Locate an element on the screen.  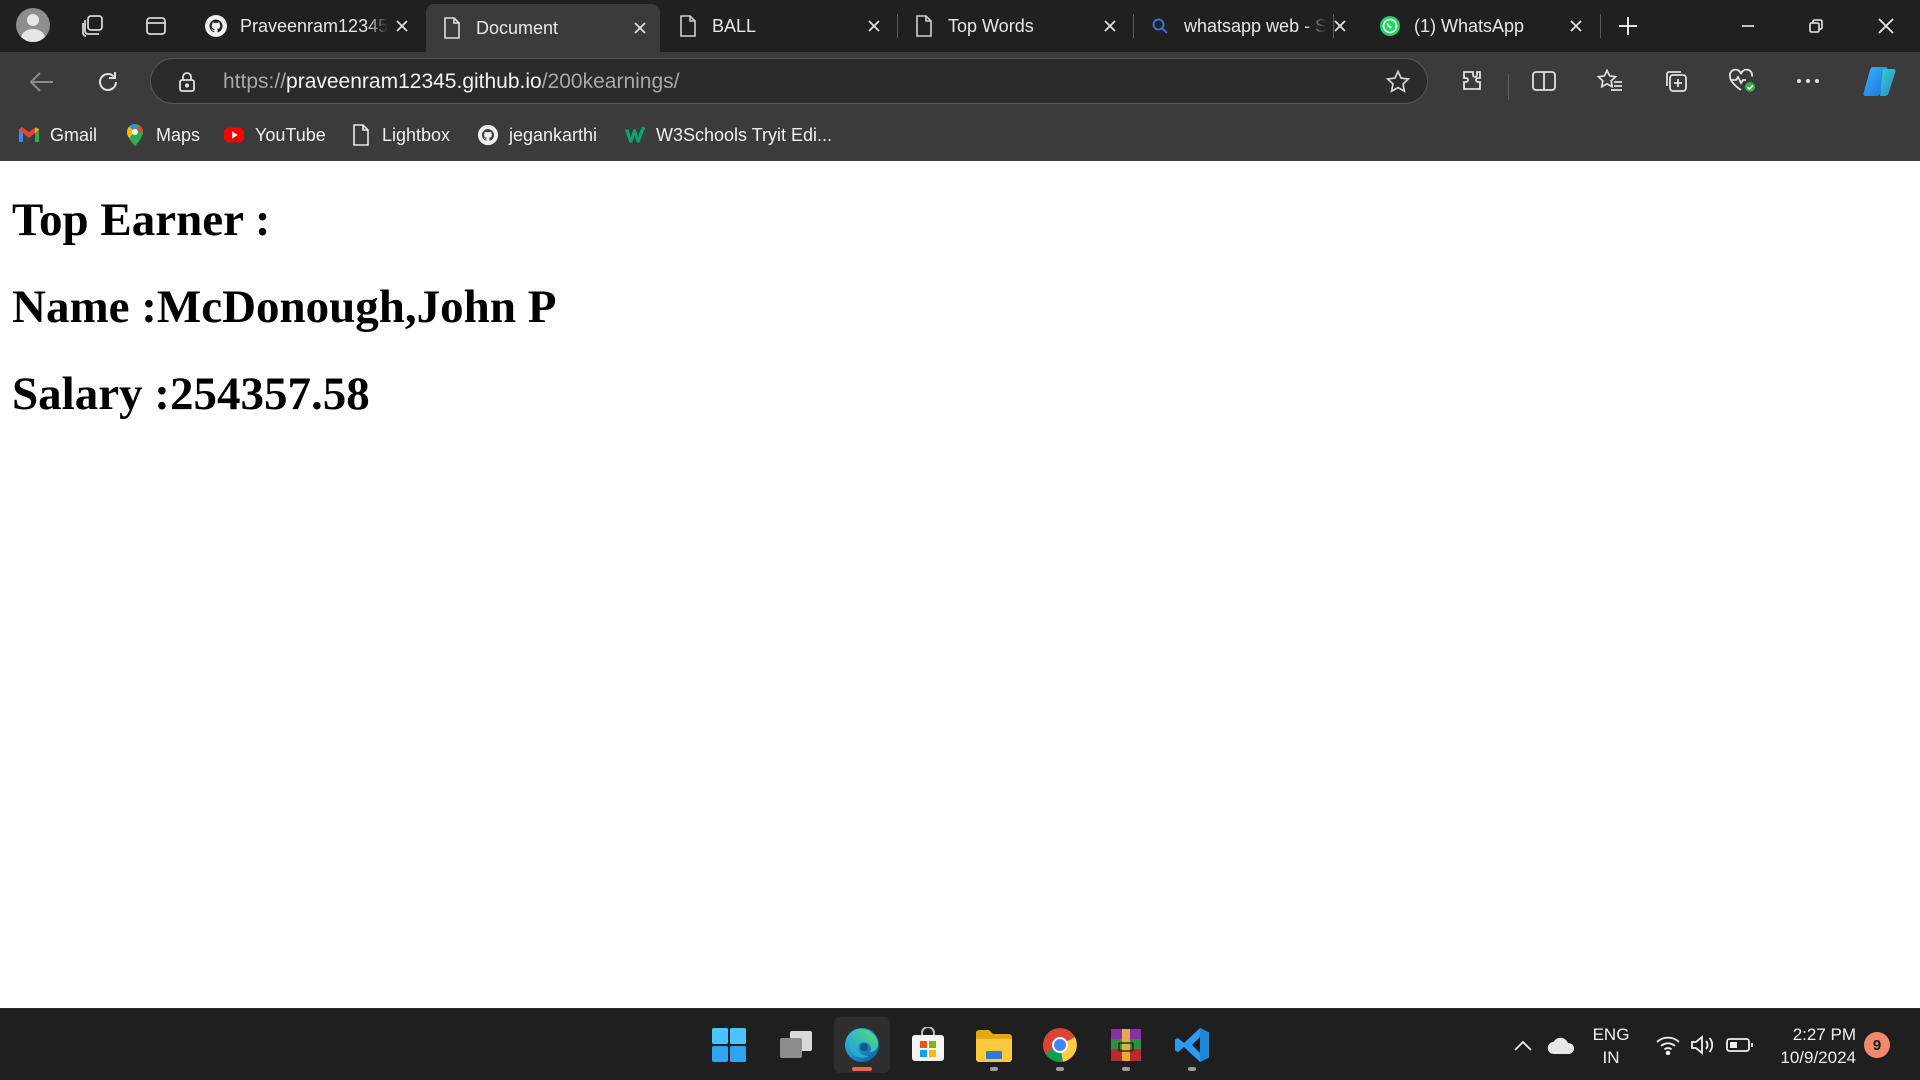
search-icon is located at coordinates (1160, 26).